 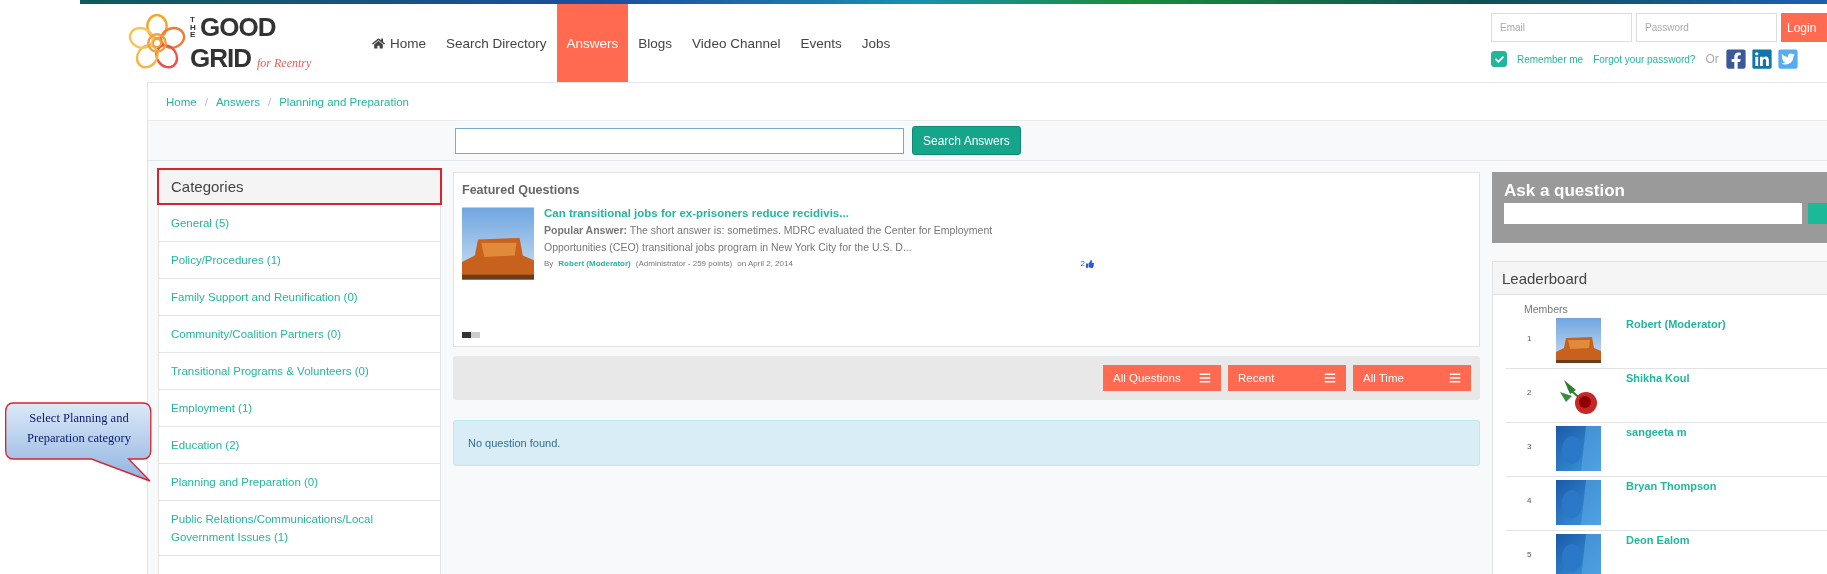 What do you see at coordinates (181, 101) in the screenshot?
I see `breadcrumb-link: Home` at bounding box center [181, 101].